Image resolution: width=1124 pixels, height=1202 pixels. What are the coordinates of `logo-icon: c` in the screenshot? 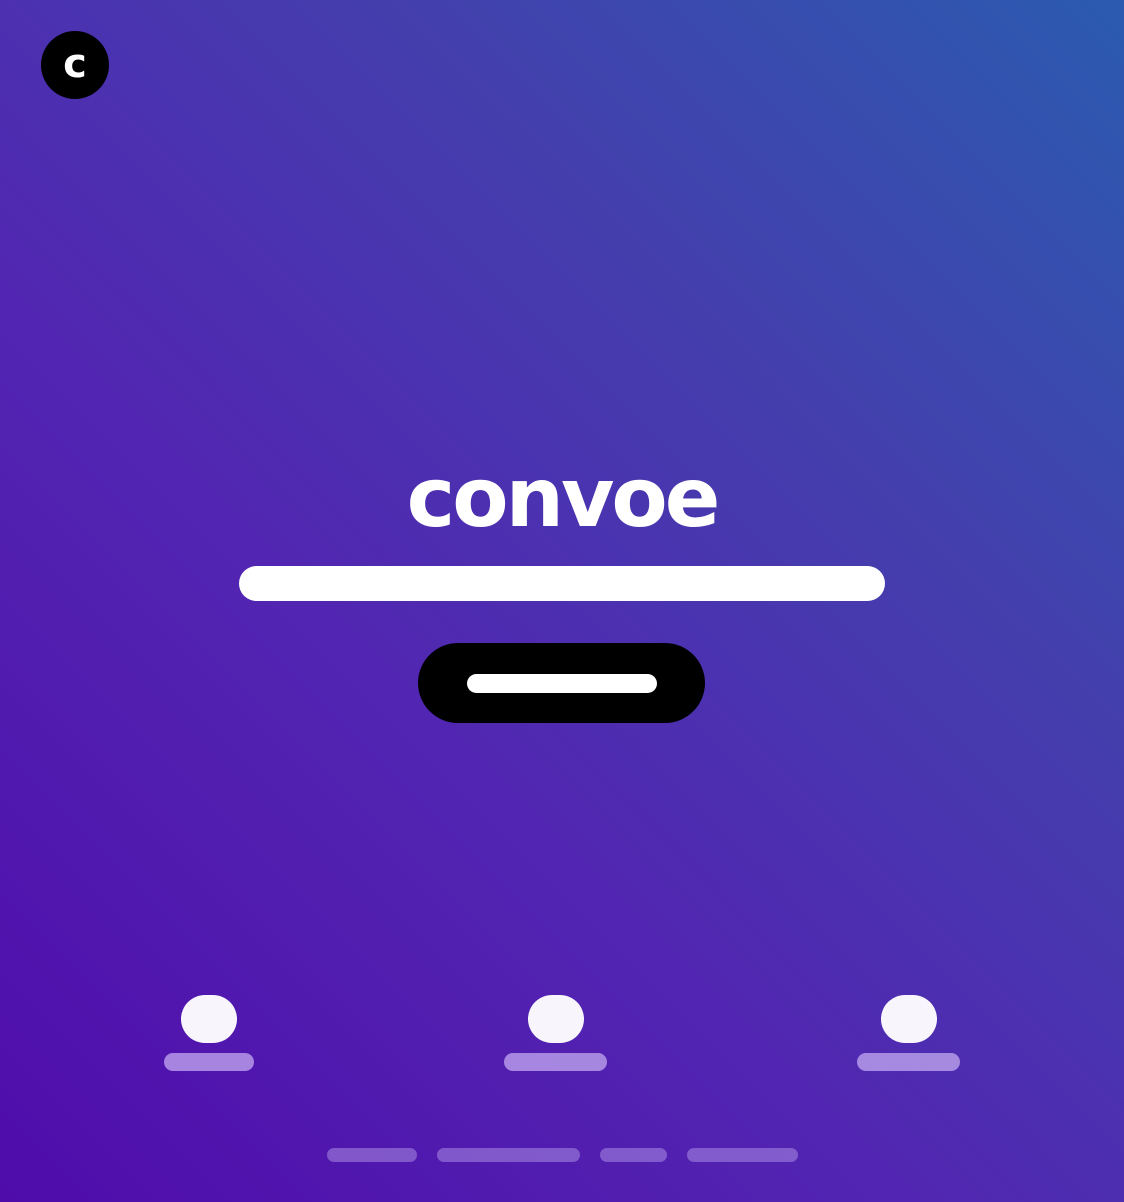 It's located at (75, 65).